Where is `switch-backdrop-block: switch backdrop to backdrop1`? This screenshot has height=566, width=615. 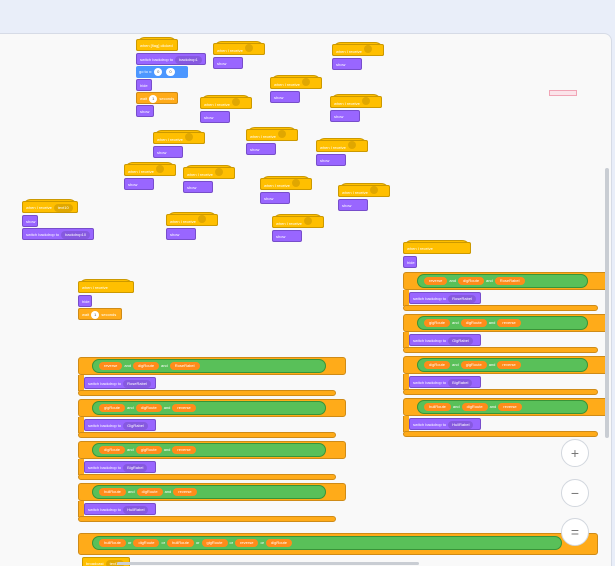
switch-backdrop-block: switch backdrop to backdrop1 is located at coordinates (171, 59).